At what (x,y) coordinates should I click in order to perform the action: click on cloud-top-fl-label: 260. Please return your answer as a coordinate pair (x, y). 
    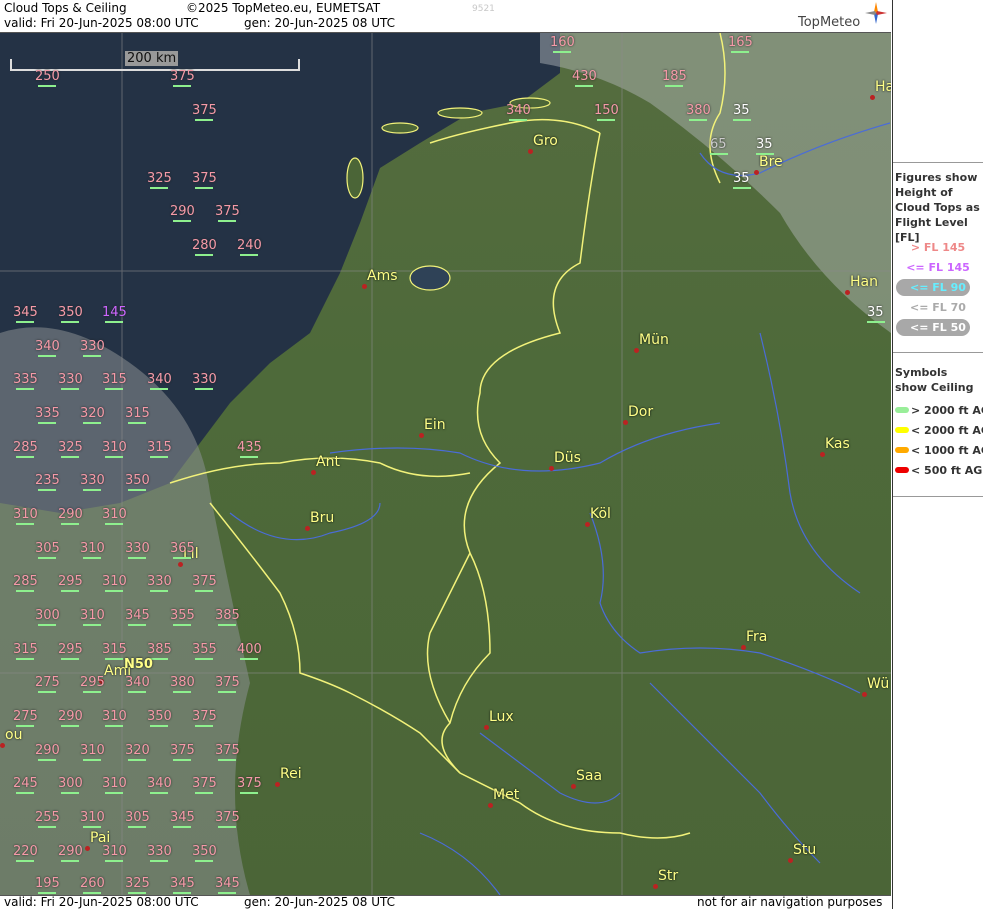
    Looking at the image, I should click on (92, 885).